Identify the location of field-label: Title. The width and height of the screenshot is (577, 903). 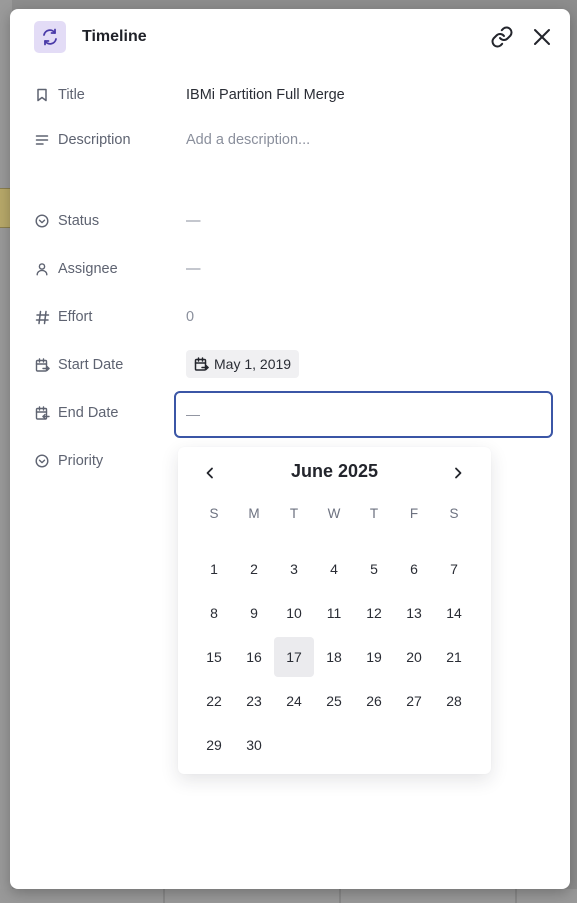
(71, 95).